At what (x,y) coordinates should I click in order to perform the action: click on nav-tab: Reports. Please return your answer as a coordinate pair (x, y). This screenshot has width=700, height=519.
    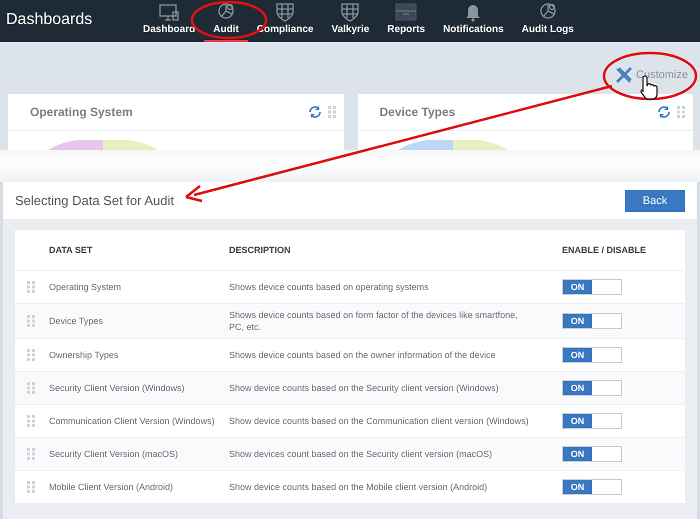
    Looking at the image, I should click on (406, 21).